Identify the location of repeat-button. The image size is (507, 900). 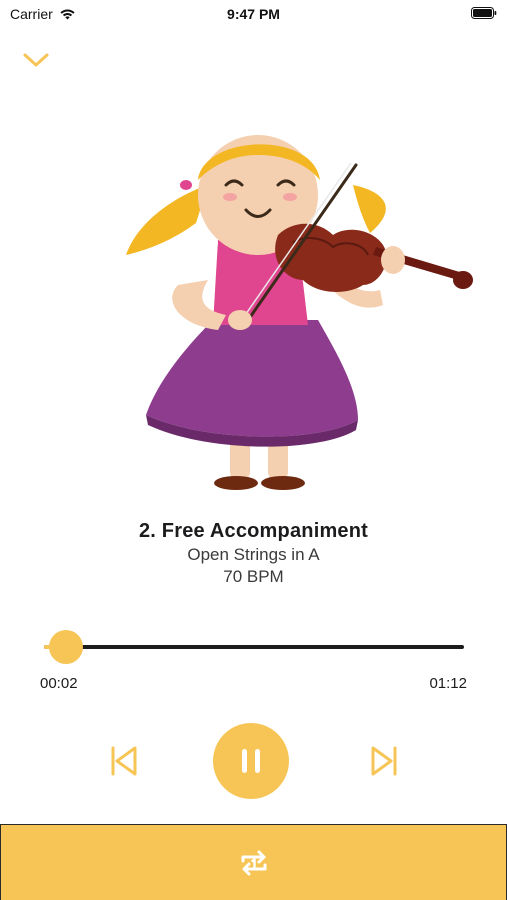
(253, 862).